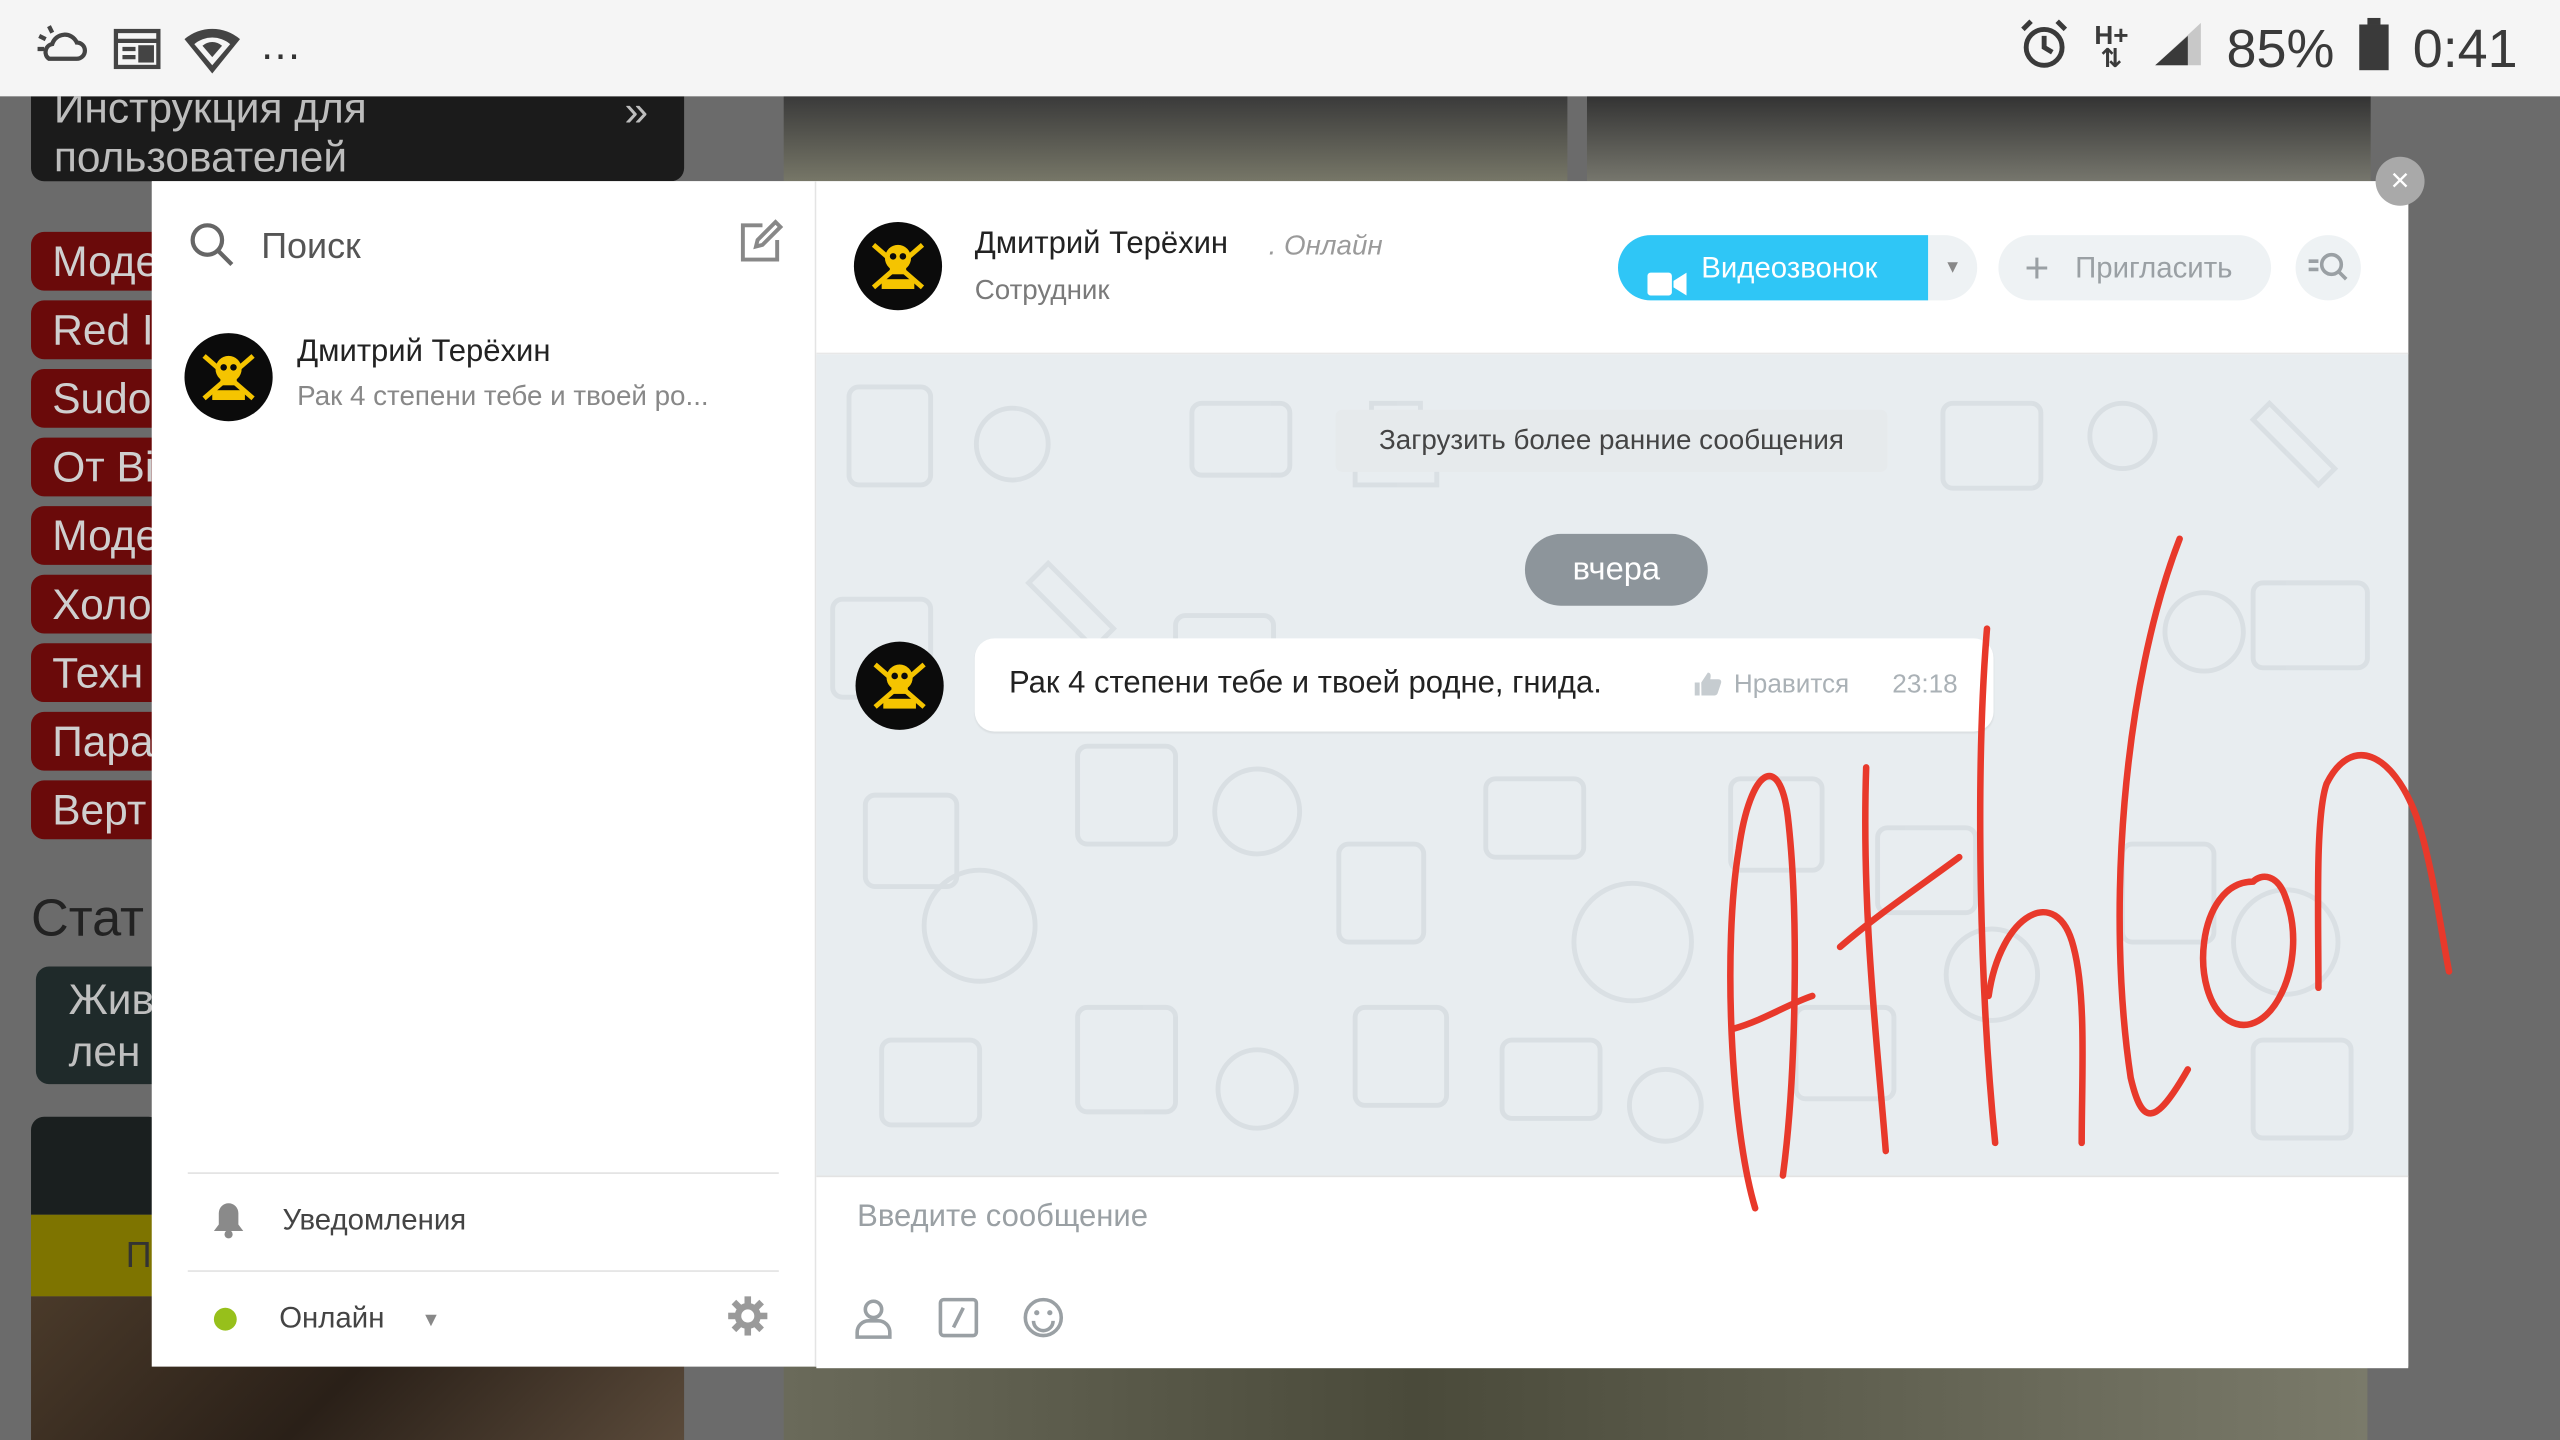 This screenshot has width=2560, height=1440. I want to click on weather-icon, so click(62, 53).